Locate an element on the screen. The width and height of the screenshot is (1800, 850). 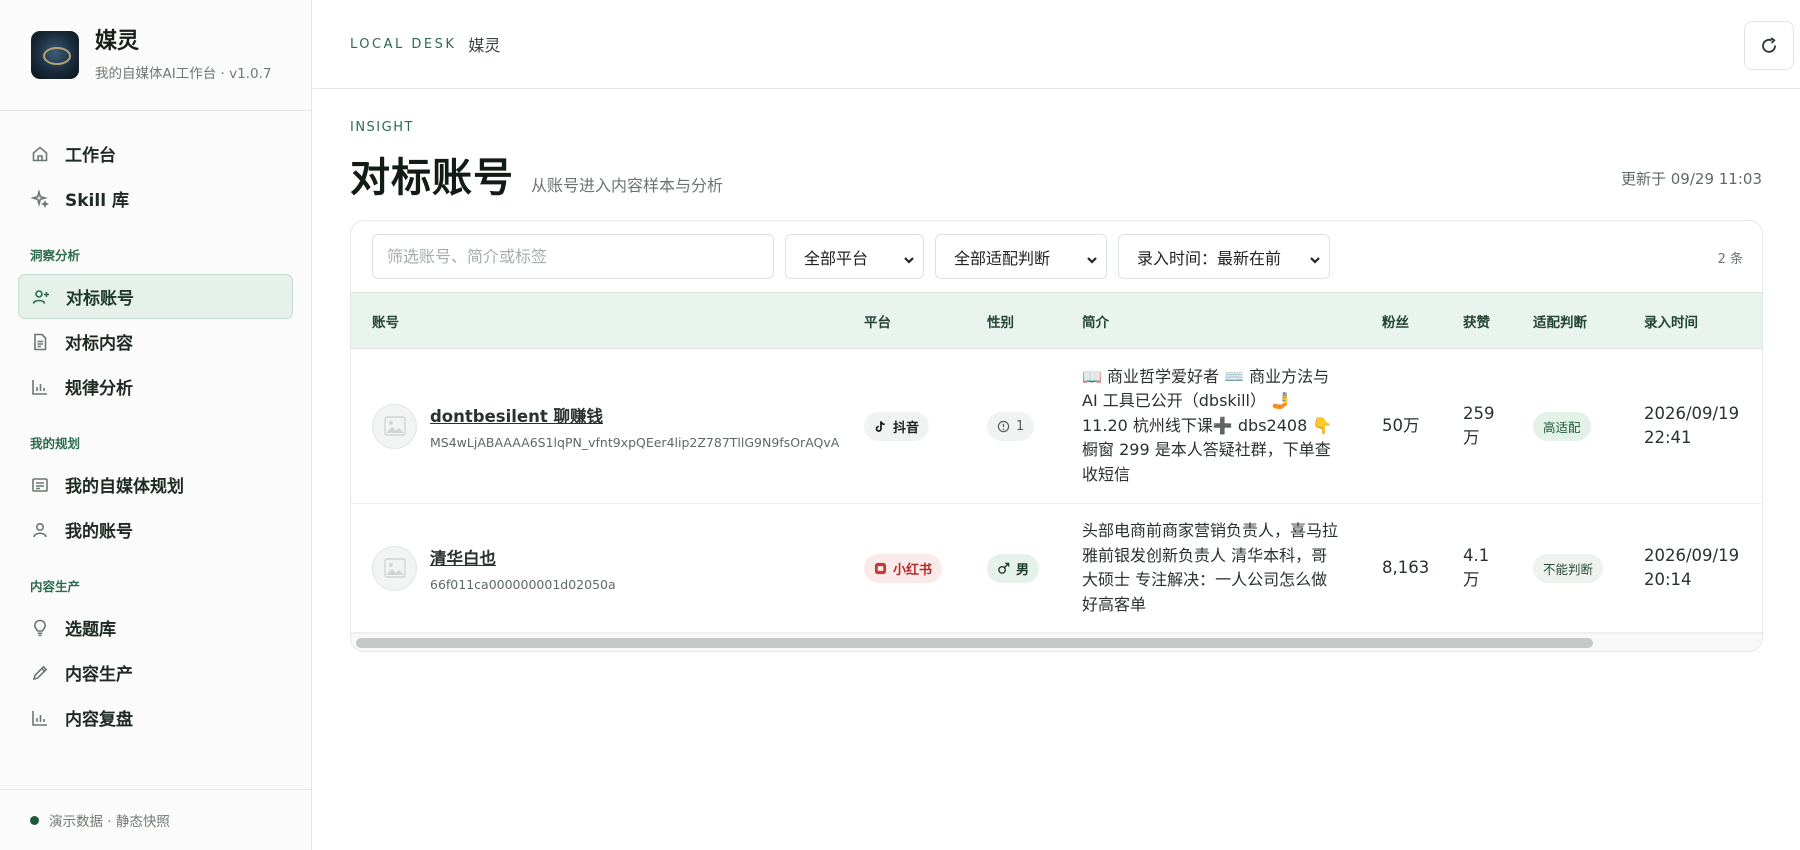
fit-badge: 不能判断 is located at coordinates (1568, 568).